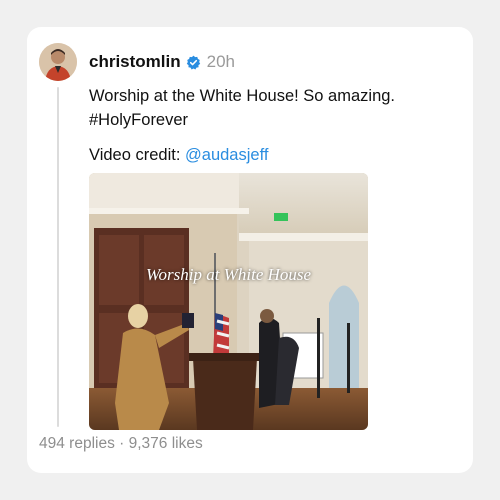 This screenshot has height=500, width=500. What do you see at coordinates (228, 274) in the screenshot?
I see `video-caption: Worship at White House` at bounding box center [228, 274].